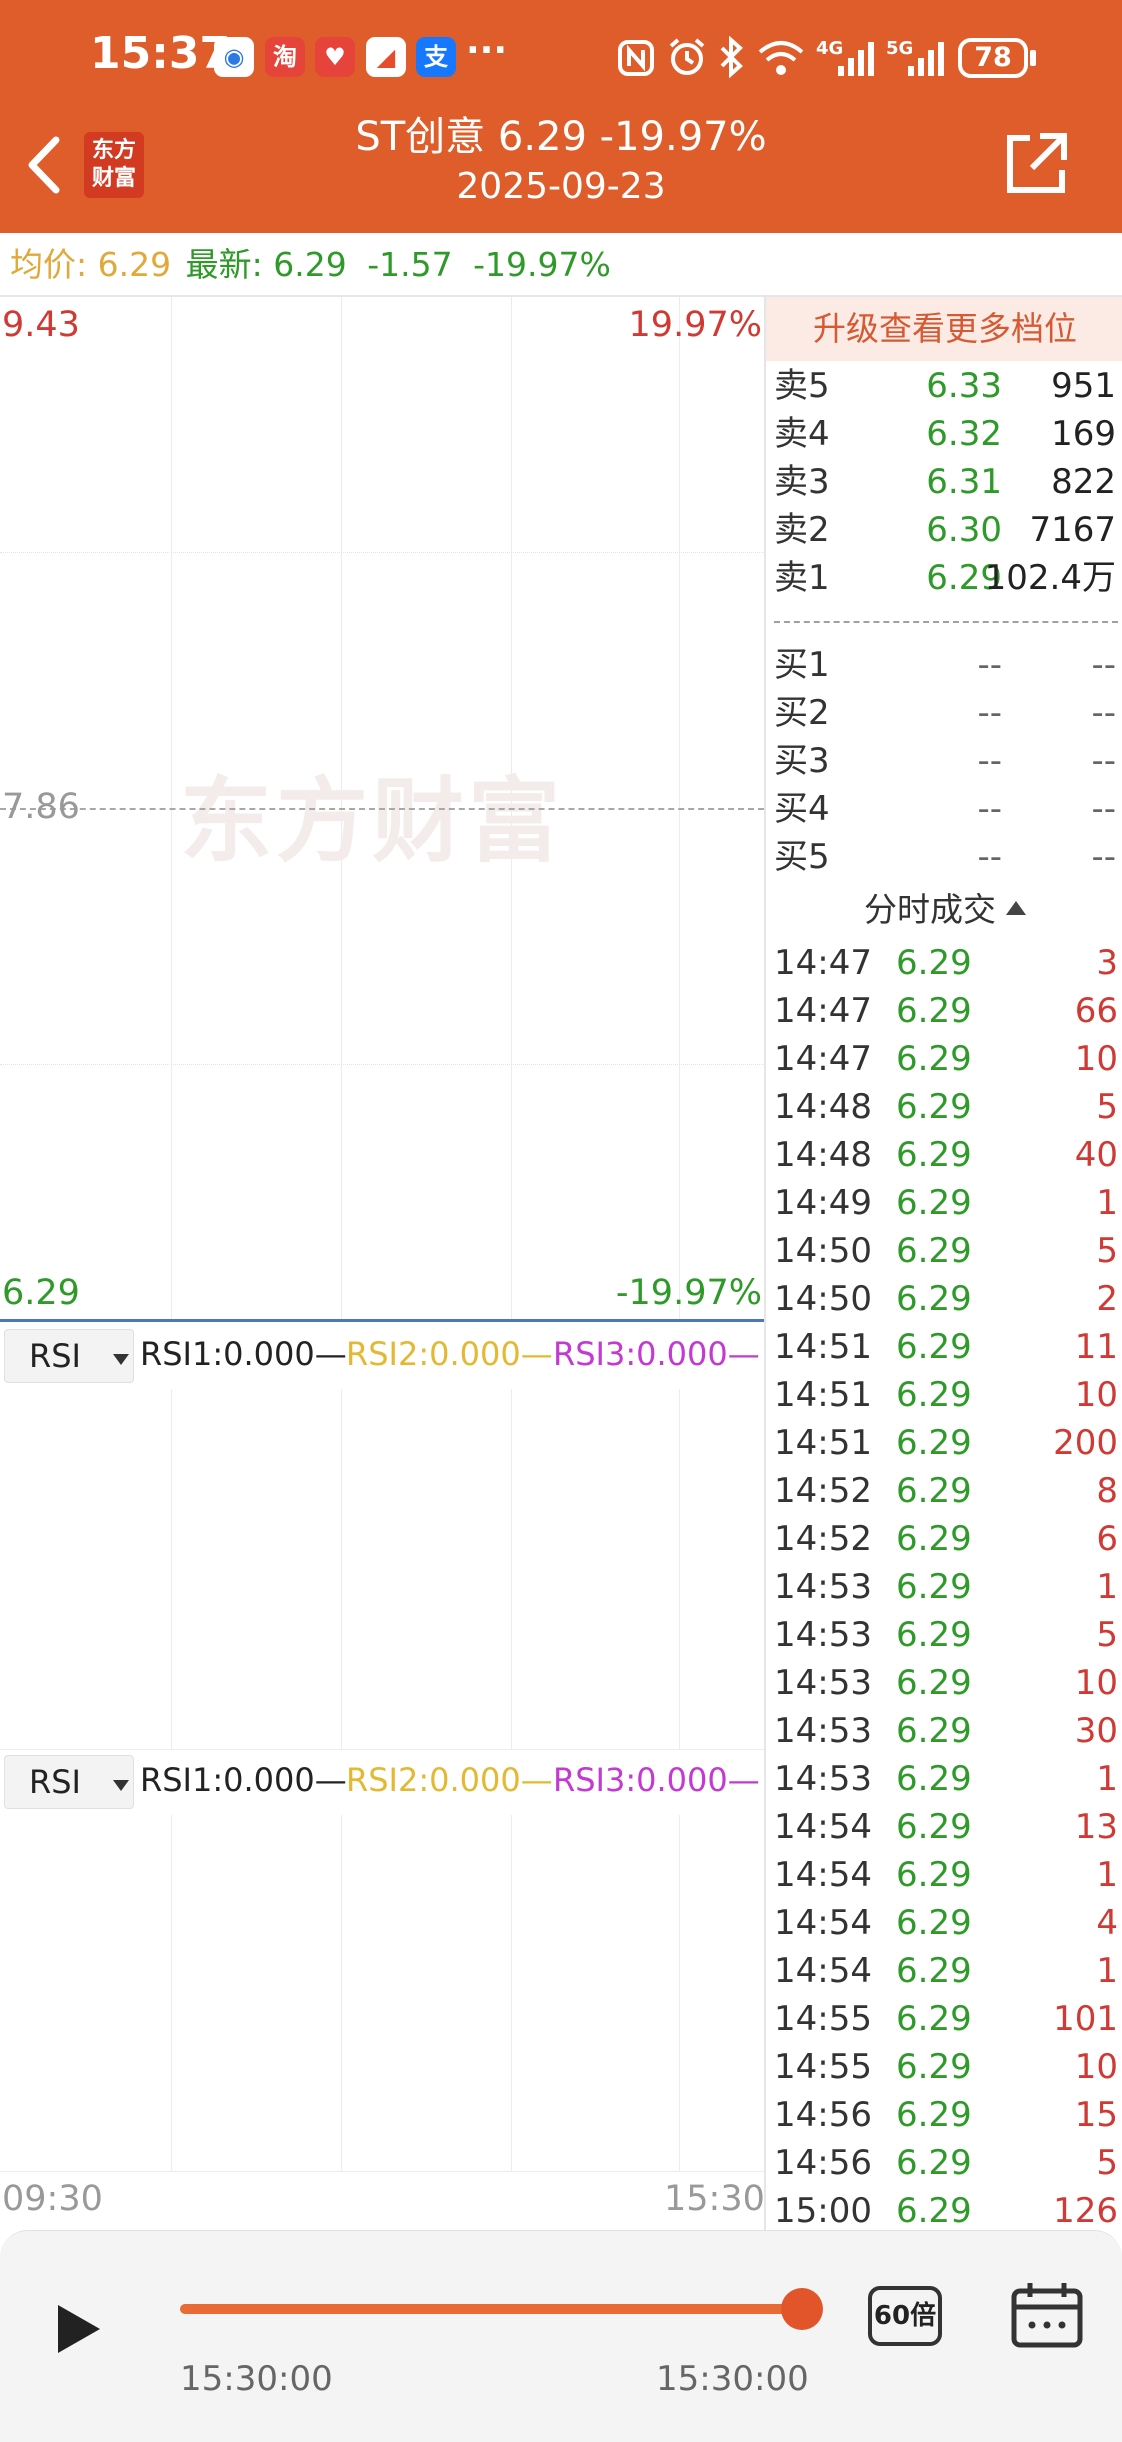 Image resolution: width=1122 pixels, height=2442 pixels. Describe the element at coordinates (944, 1875) in the screenshot. I see `tick-row: 14:54 6.29 1` at that location.